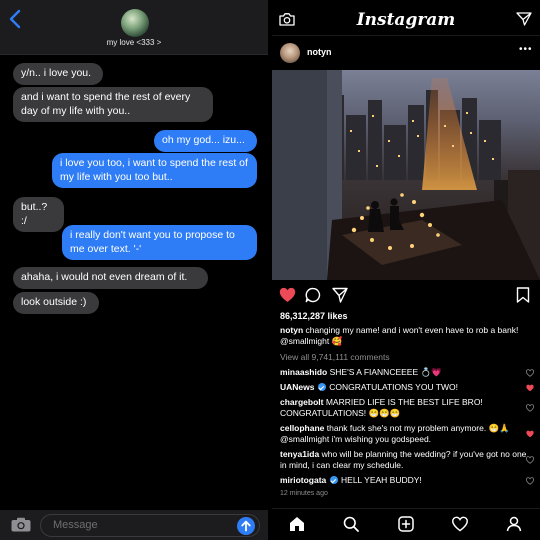 Image resolution: width=540 pixels, height=540 pixels. Describe the element at coordinates (303, 480) in the screenshot. I see `comment-username: miriotogata` at that location.